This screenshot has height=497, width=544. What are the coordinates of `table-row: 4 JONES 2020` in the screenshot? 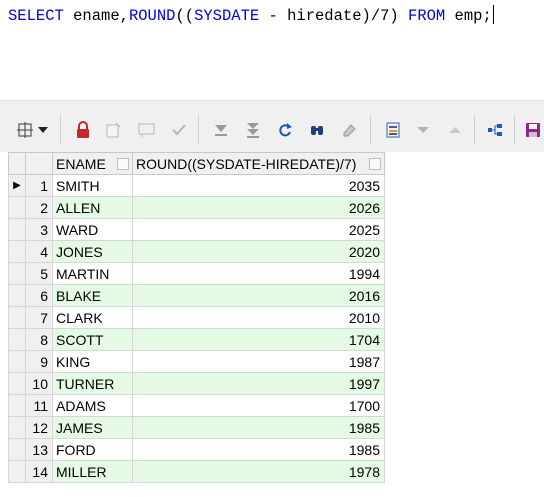 It's located at (196, 251).